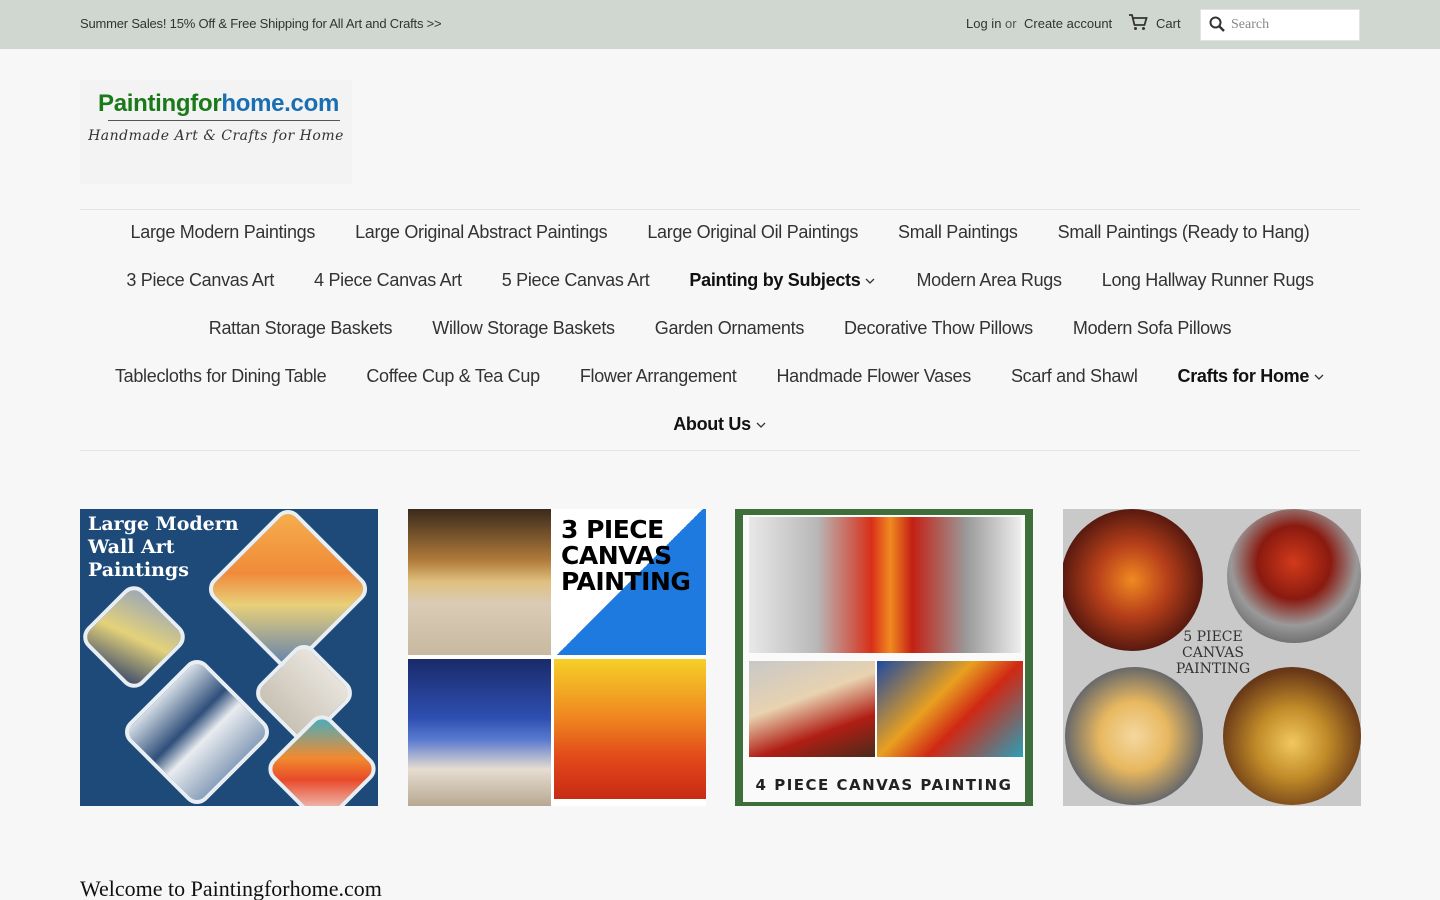 The image size is (1440, 900). I want to click on tile-title: 5 PIECE CANVAS PAINTING, so click(1213, 653).